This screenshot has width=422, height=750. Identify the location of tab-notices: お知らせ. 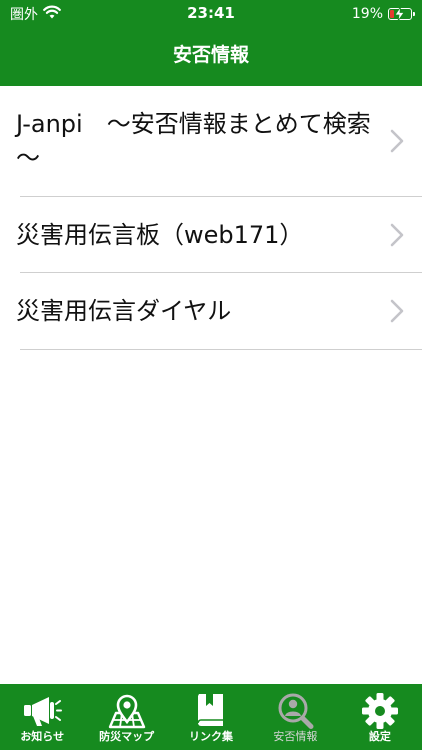
(42, 717).